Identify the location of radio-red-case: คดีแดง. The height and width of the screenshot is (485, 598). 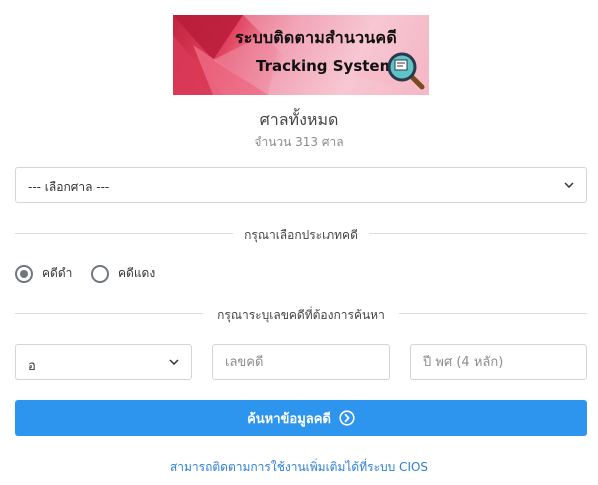
(123, 273).